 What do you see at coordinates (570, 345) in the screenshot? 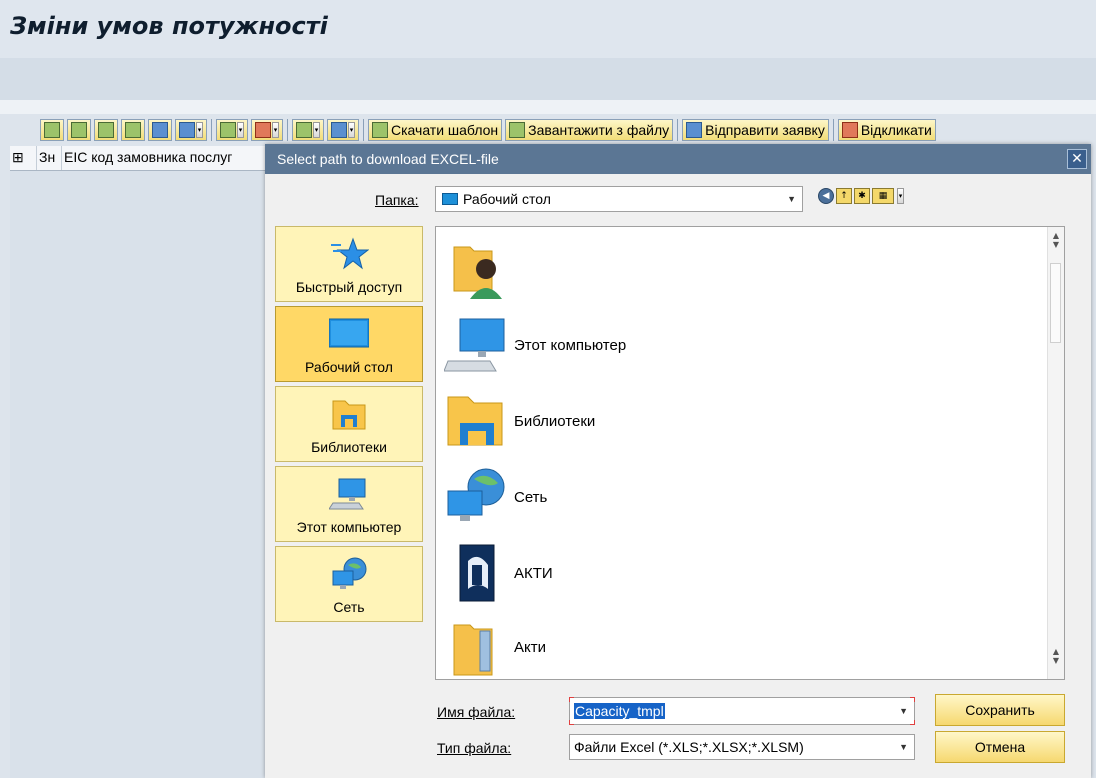
I see `file-name: Этот компьютер` at bounding box center [570, 345].